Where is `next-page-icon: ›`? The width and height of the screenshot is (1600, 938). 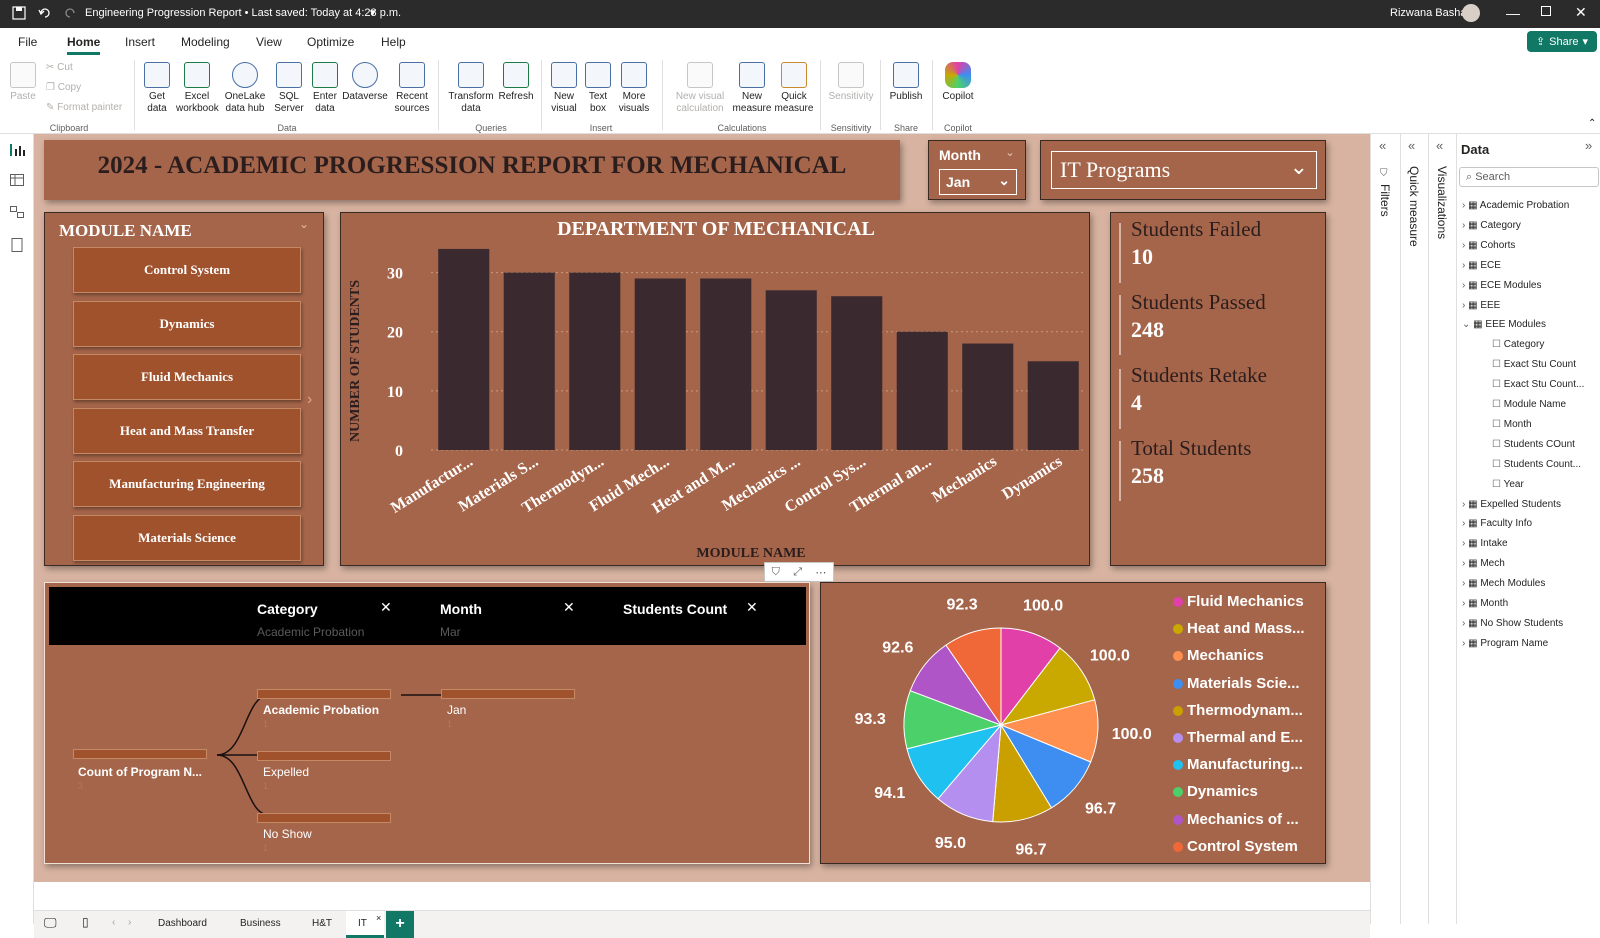 next-page-icon: › is located at coordinates (129, 922).